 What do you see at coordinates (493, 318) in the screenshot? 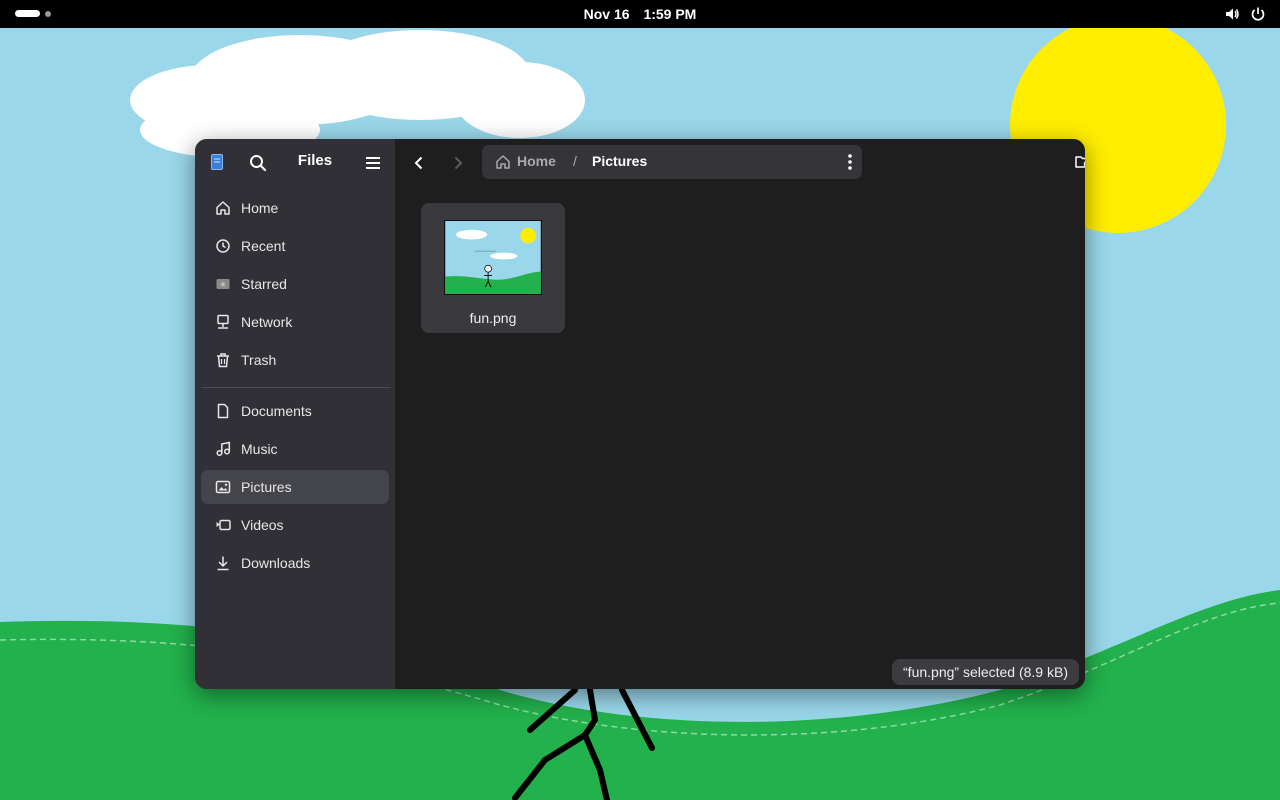
I see `file-name: fun.png` at bounding box center [493, 318].